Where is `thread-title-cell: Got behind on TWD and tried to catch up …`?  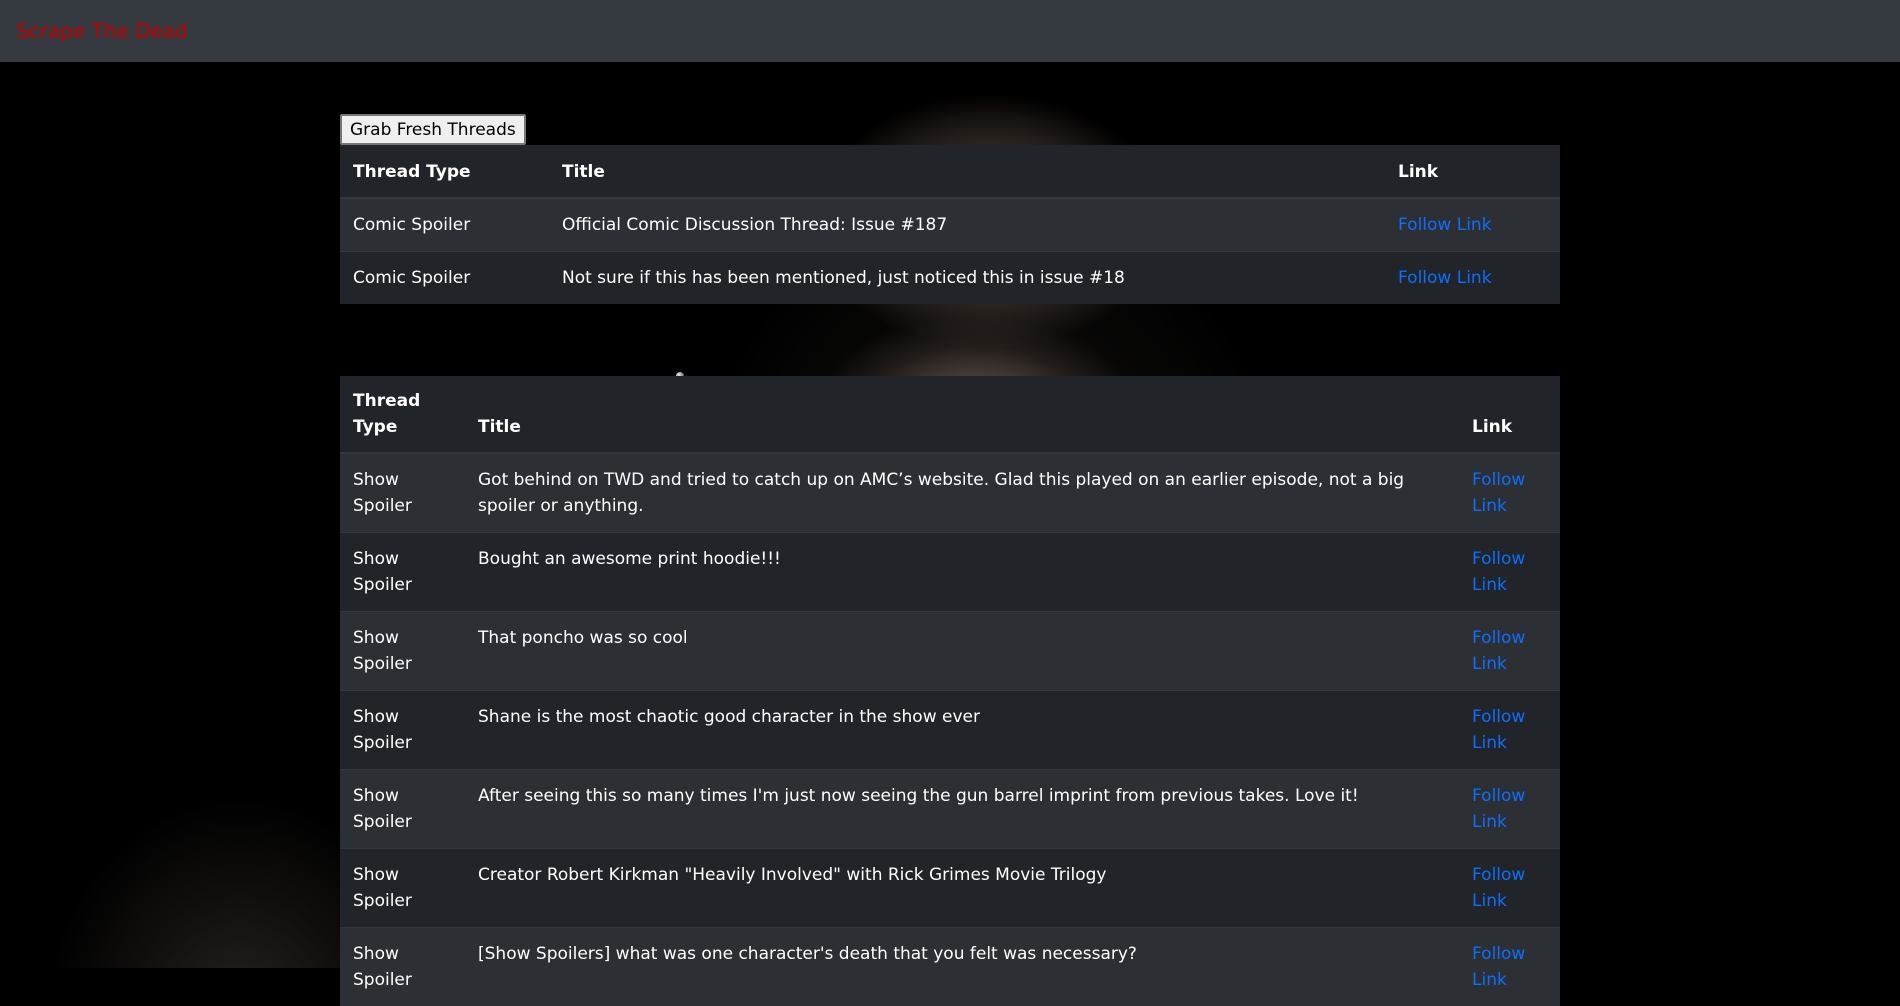 thread-title-cell: Got behind on TWD and tried to catch up … is located at coordinates (962, 493).